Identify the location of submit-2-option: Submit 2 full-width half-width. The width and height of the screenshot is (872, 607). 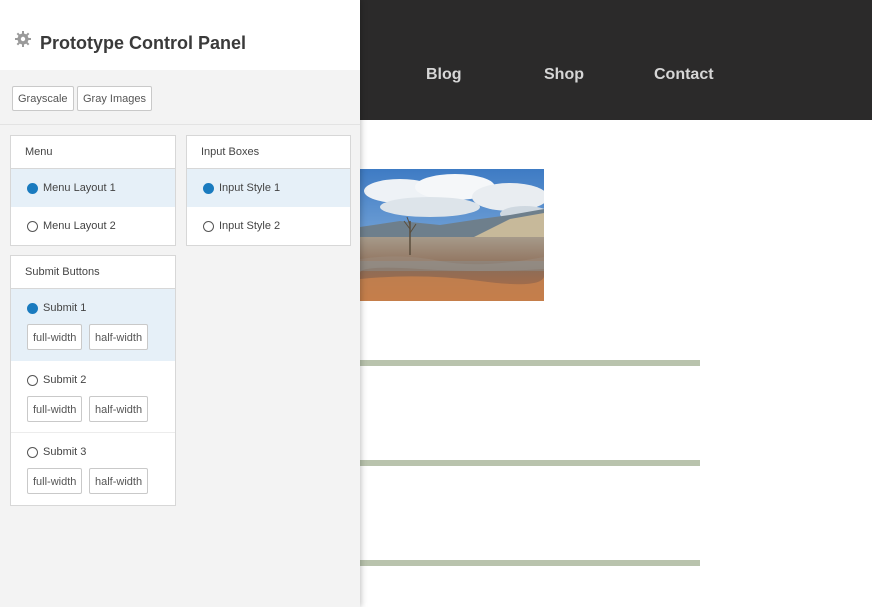
(93, 397).